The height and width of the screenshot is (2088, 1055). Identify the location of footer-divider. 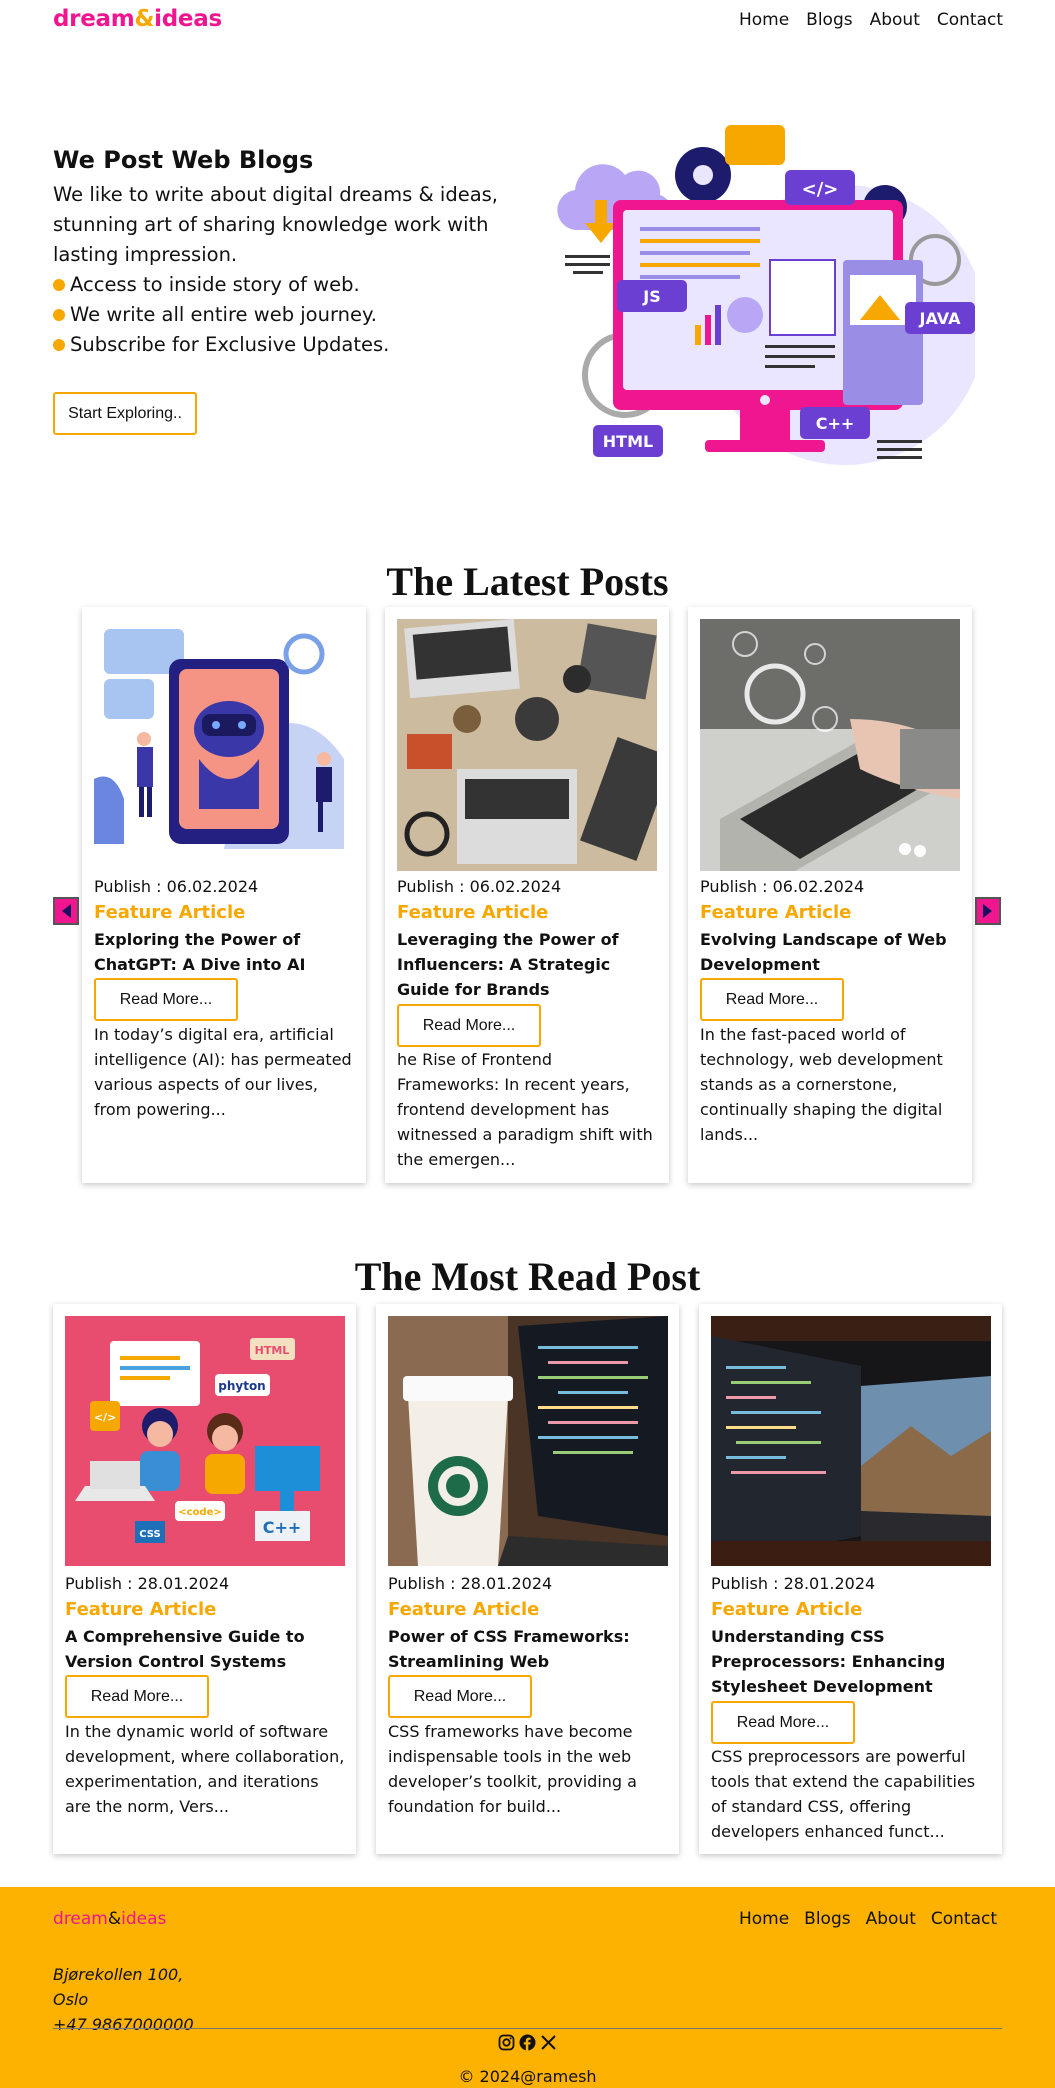
(527, 2028).